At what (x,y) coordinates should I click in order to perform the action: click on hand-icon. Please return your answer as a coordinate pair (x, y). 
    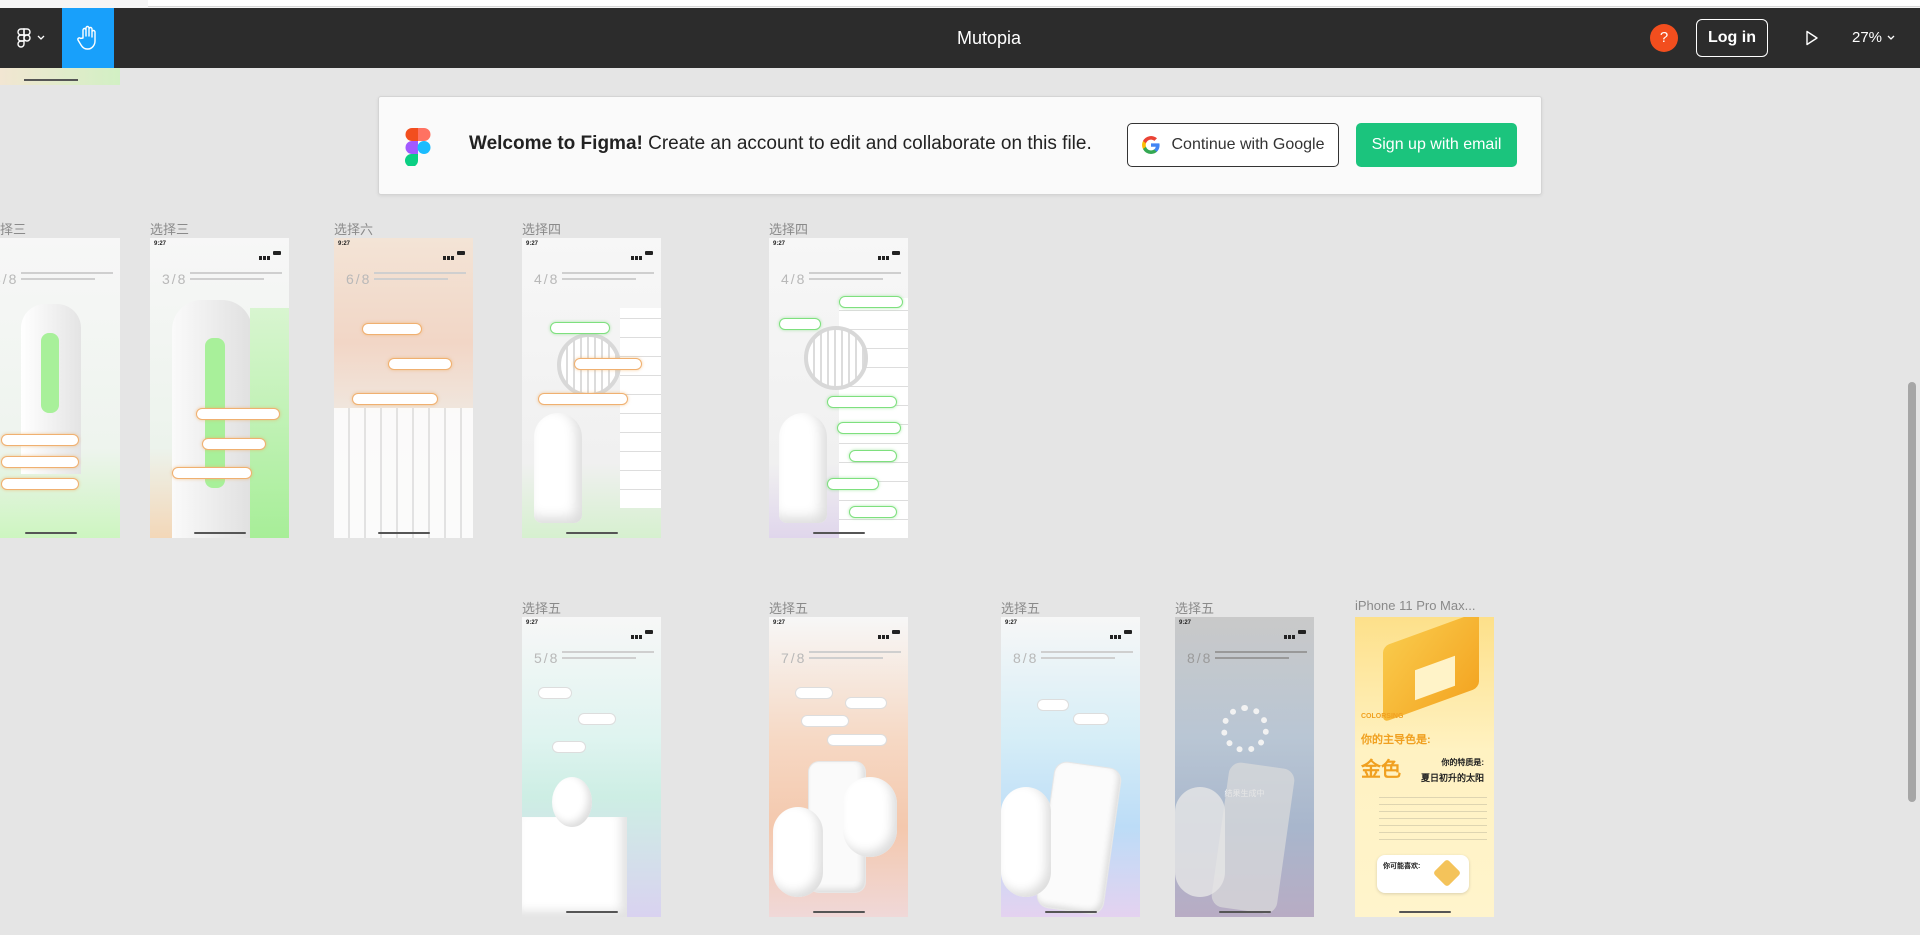
    Looking at the image, I should click on (86, 37).